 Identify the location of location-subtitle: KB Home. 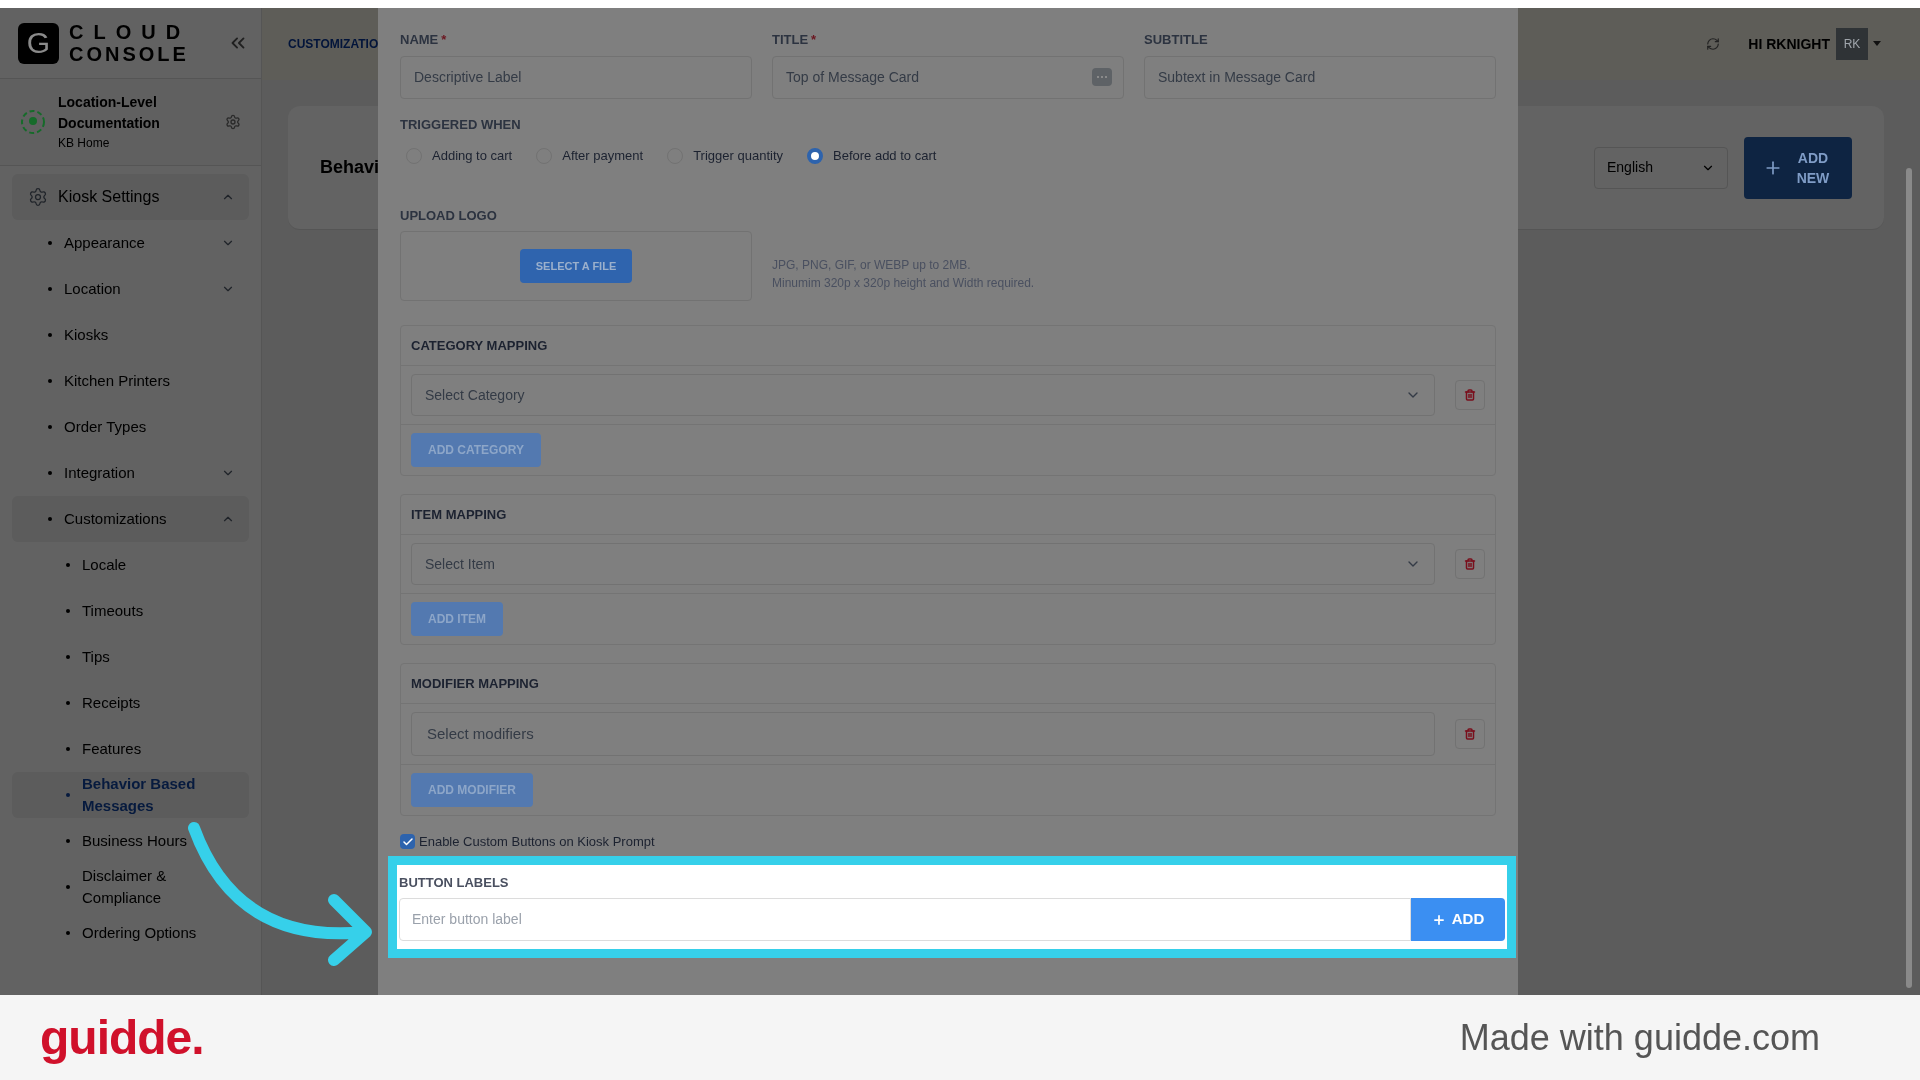
(84, 143).